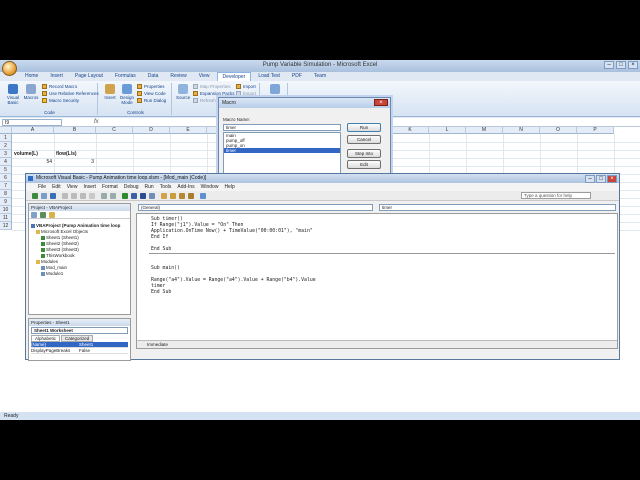 Image resolution: width=640 pixels, height=480 pixels. Describe the element at coordinates (255, 207) in the screenshot. I see `object-combo: (General)` at that location.